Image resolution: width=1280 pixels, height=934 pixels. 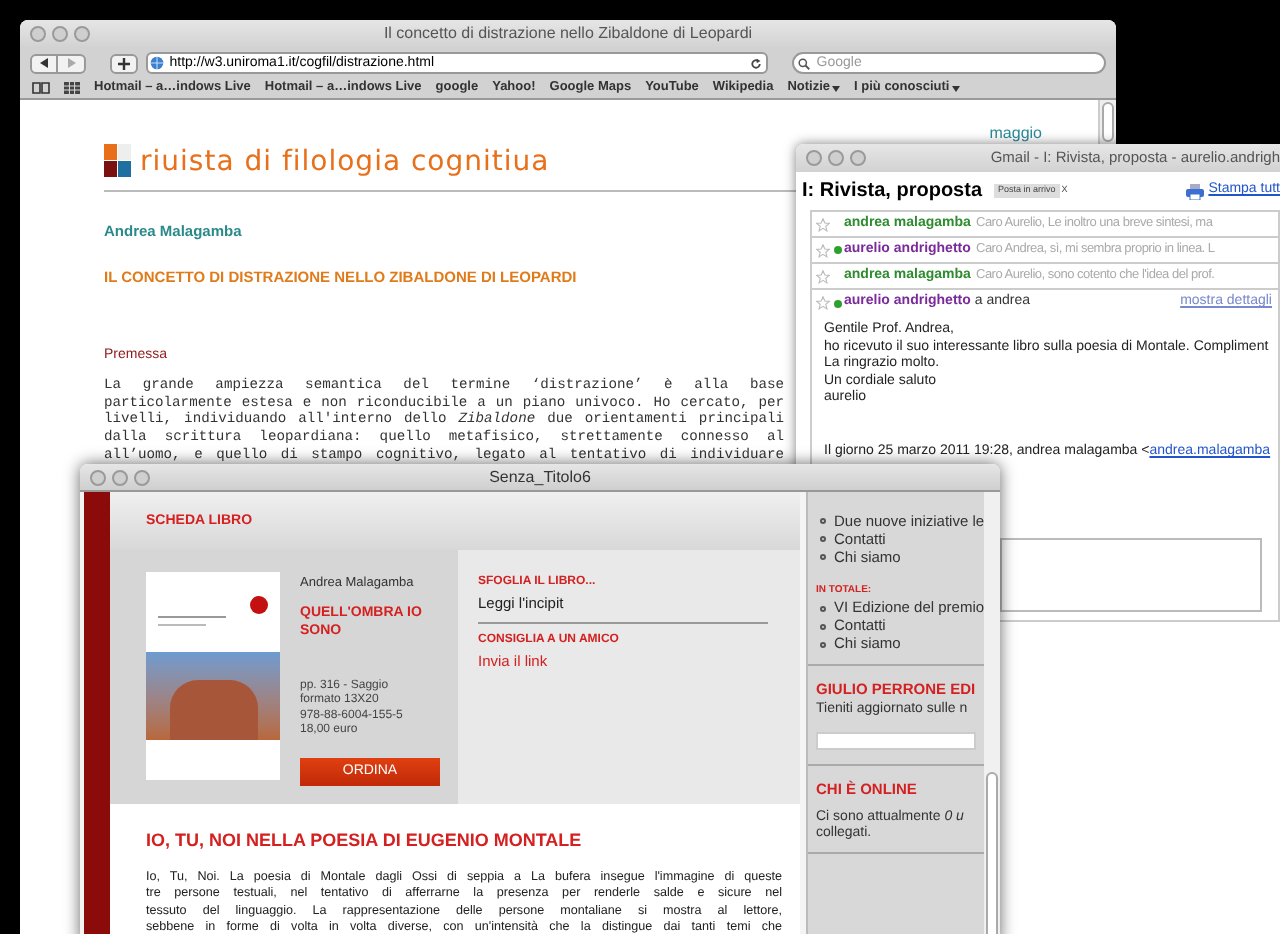 What do you see at coordinates (756, 63) in the screenshot?
I see `reload-icon` at bounding box center [756, 63].